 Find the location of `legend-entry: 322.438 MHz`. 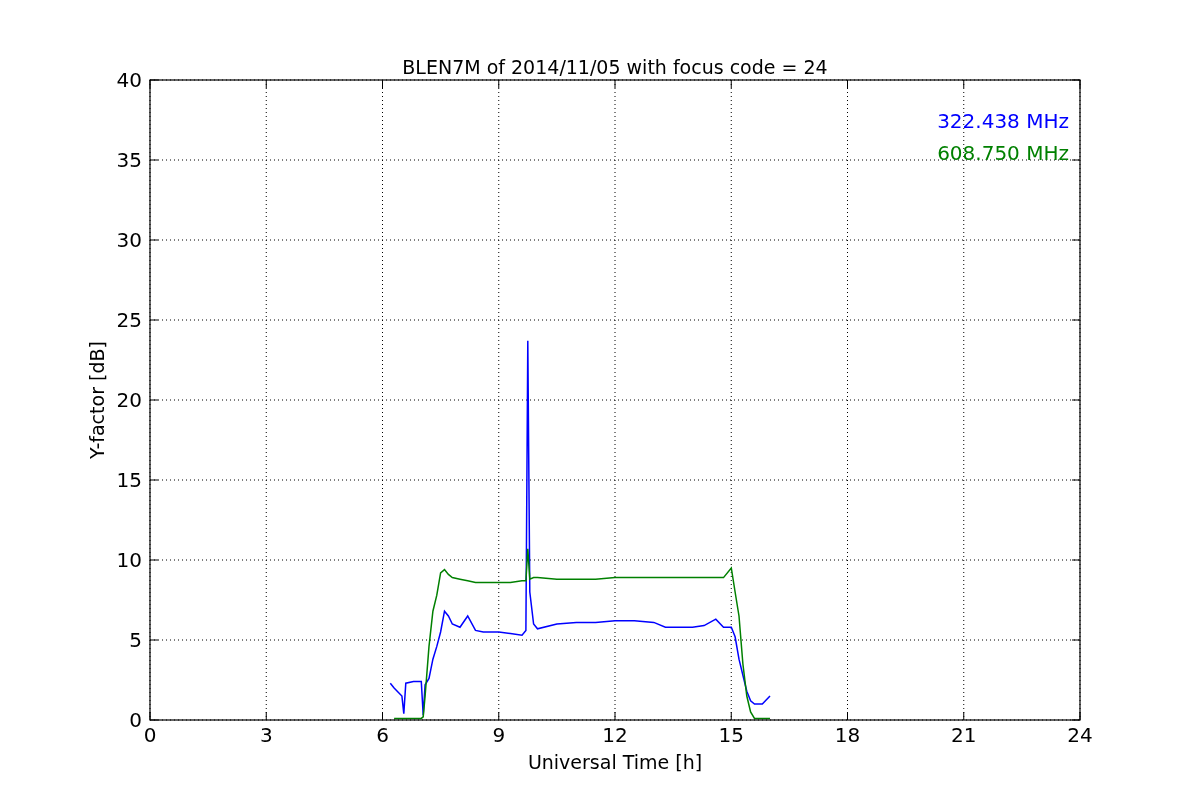

legend-entry: 322.438 MHz is located at coordinates (1003, 121).